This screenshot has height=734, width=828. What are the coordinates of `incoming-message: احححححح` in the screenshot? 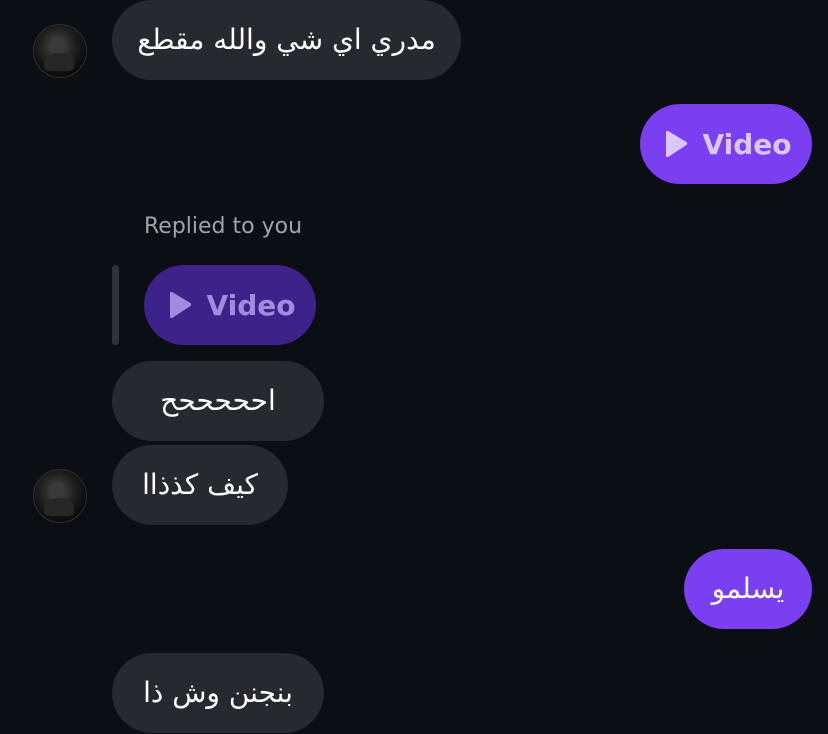 It's located at (218, 401).